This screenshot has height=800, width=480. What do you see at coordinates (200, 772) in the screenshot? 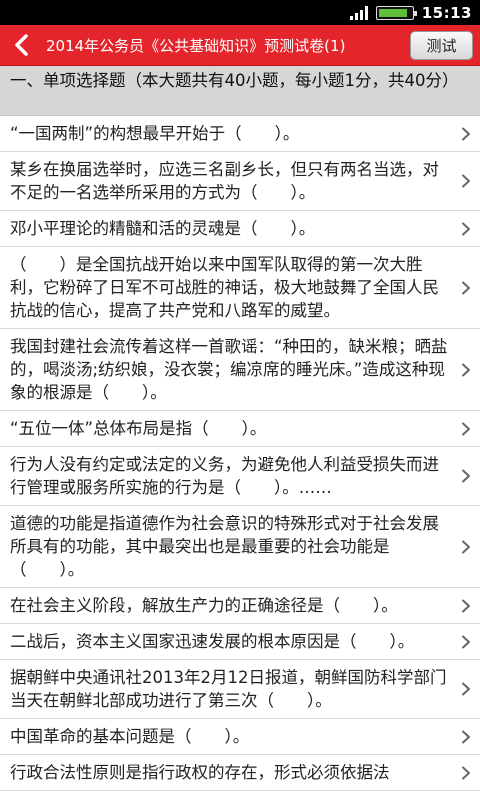
I see `question-text: 行政合法性原则是指行政权的存在，形式必须依据法` at bounding box center [200, 772].